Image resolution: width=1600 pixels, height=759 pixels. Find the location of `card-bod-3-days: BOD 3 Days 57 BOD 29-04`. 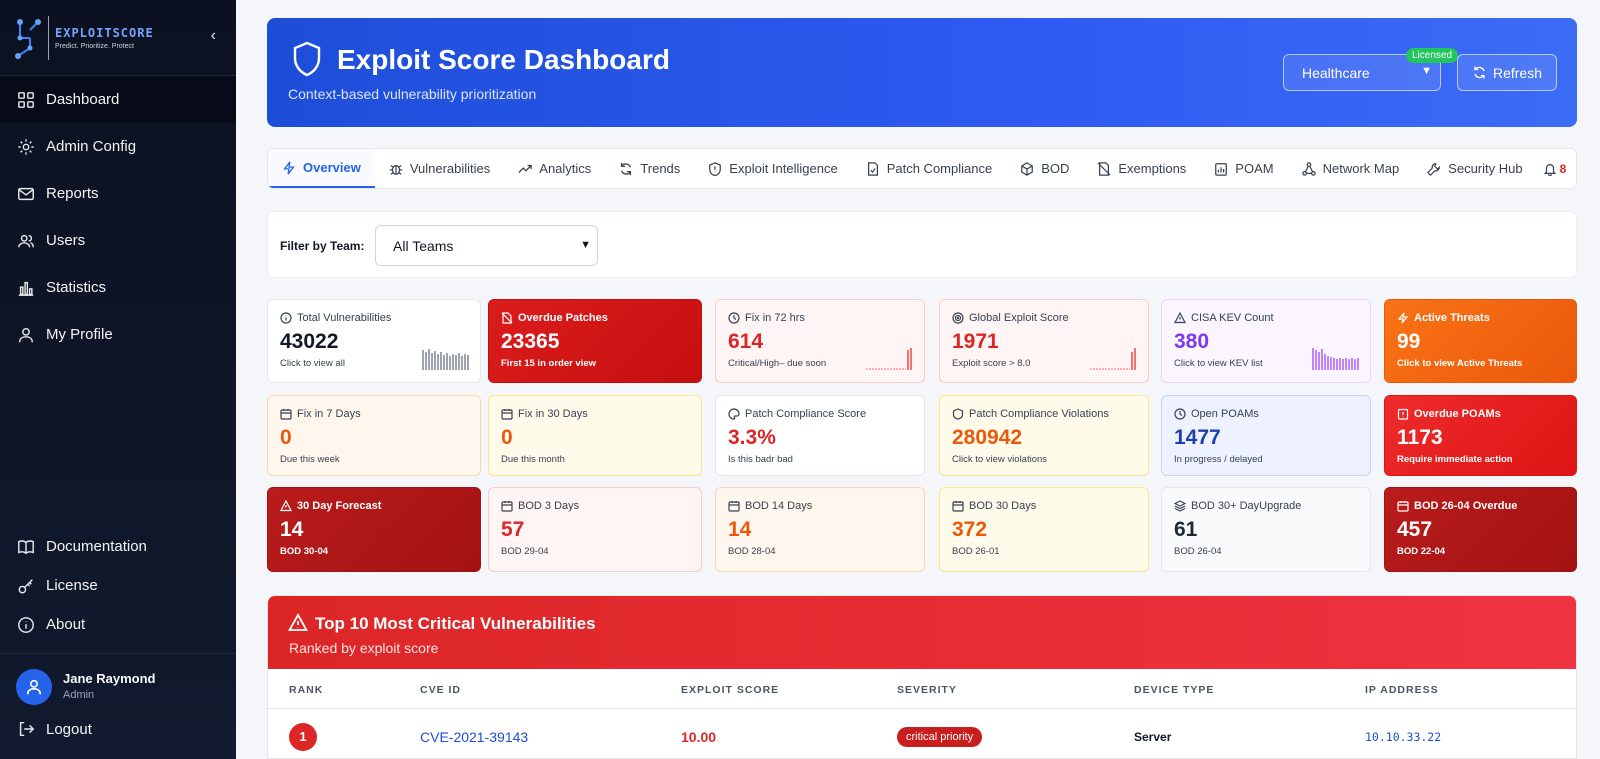

card-bod-3-days: BOD 3 Days 57 BOD 29-04 is located at coordinates (595, 529).